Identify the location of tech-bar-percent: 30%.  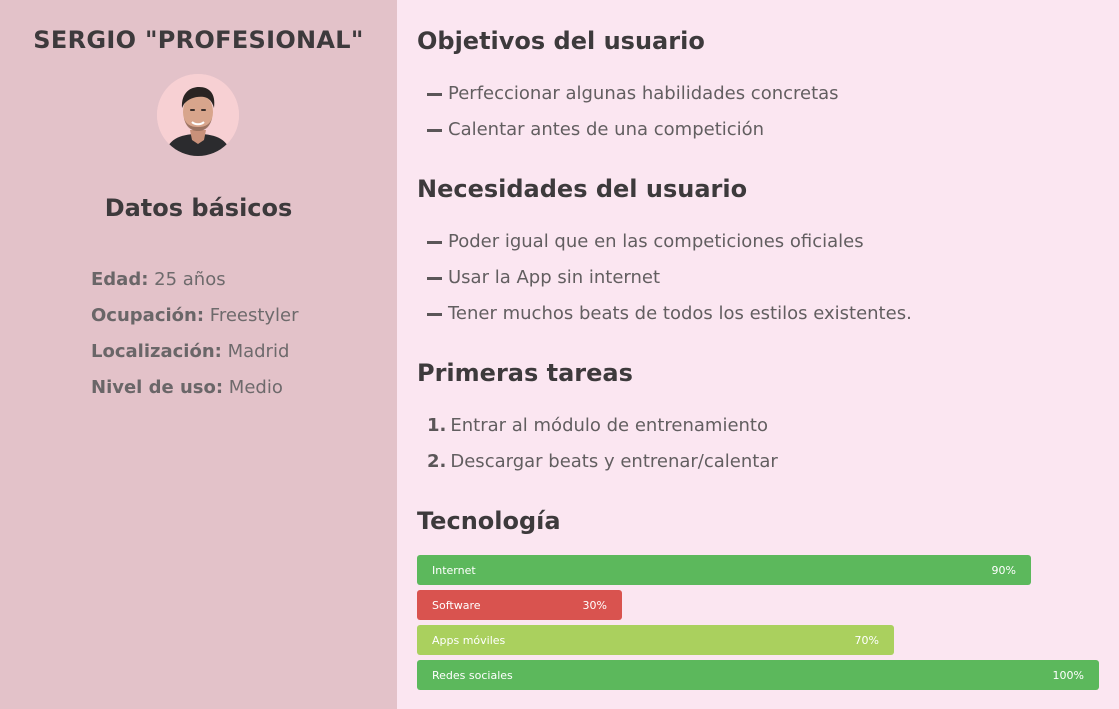
(594, 605).